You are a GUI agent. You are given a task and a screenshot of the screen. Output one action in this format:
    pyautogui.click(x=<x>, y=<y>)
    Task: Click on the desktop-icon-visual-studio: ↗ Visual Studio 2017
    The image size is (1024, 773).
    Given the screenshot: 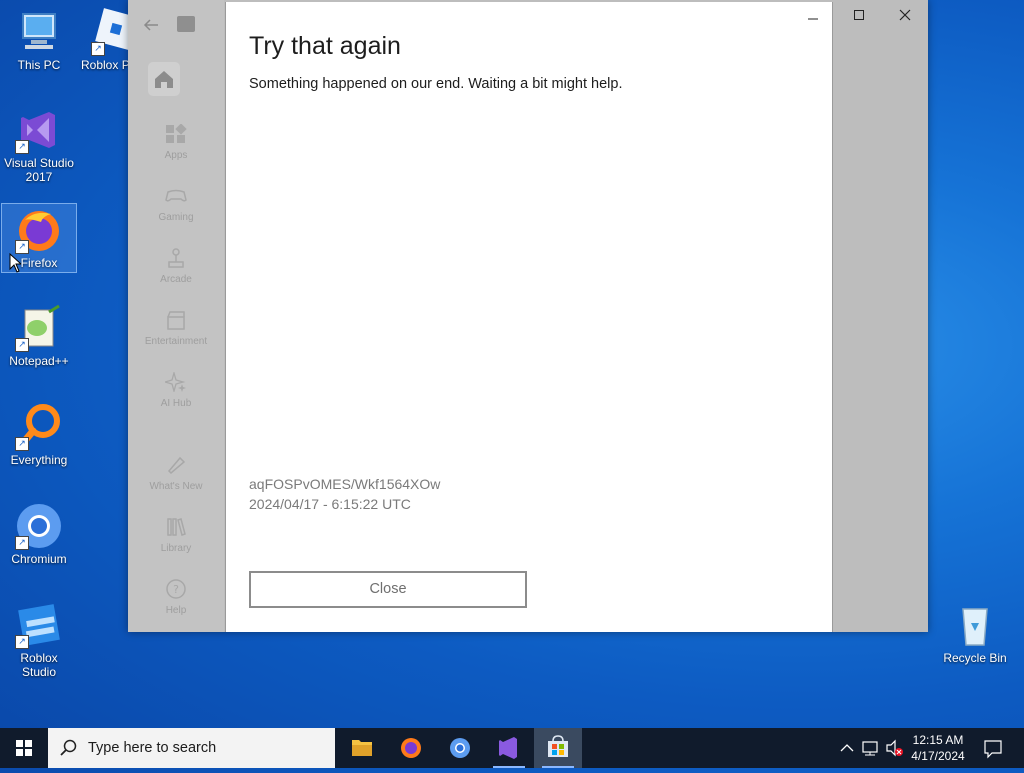 What is the action you would take?
    pyautogui.click(x=39, y=145)
    